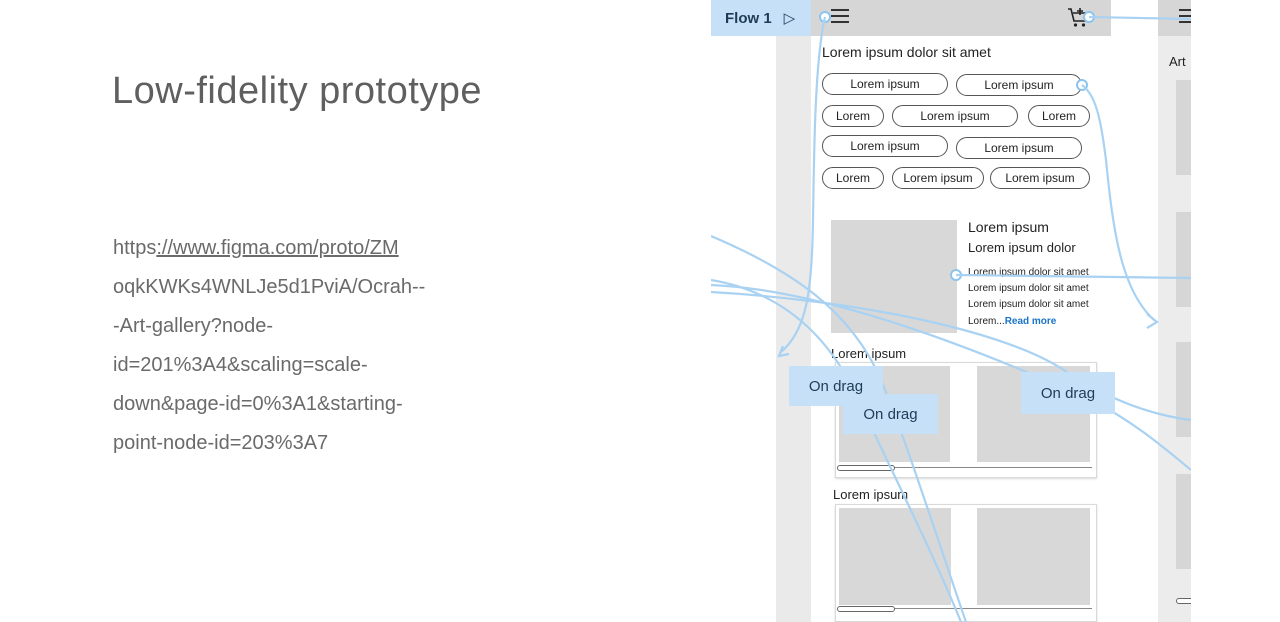 The height and width of the screenshot is (622, 1280). I want to click on slide-title: Low-fidelity prototype, so click(297, 91).